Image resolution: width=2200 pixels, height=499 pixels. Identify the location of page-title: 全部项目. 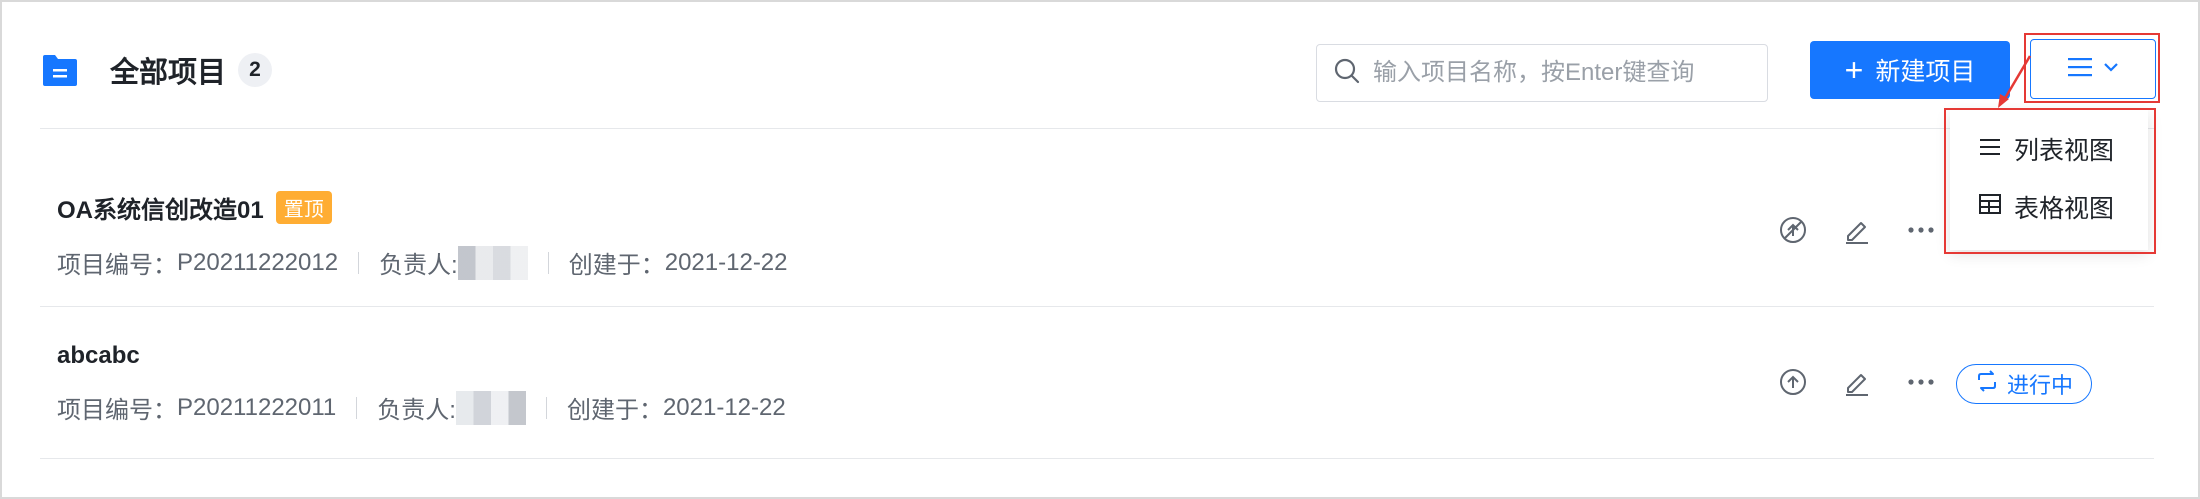
(168, 73).